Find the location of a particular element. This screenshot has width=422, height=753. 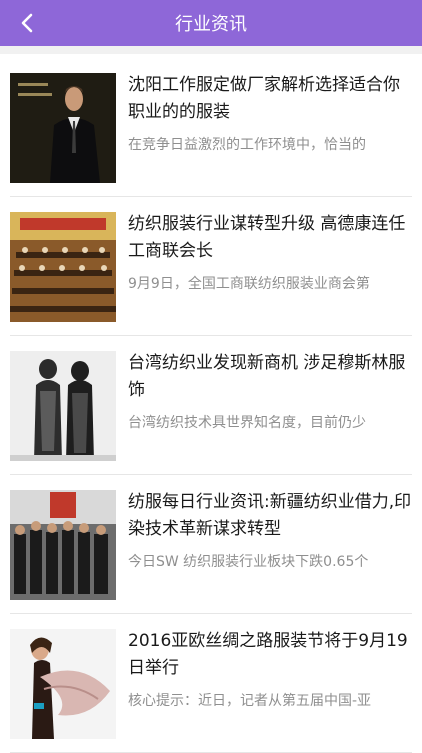

news-text: 沈阳工作服定做厂家解析选择适合你职业的的服装 在竞争日益激烈的工作环境中，恰当的 is located at coordinates (270, 113).